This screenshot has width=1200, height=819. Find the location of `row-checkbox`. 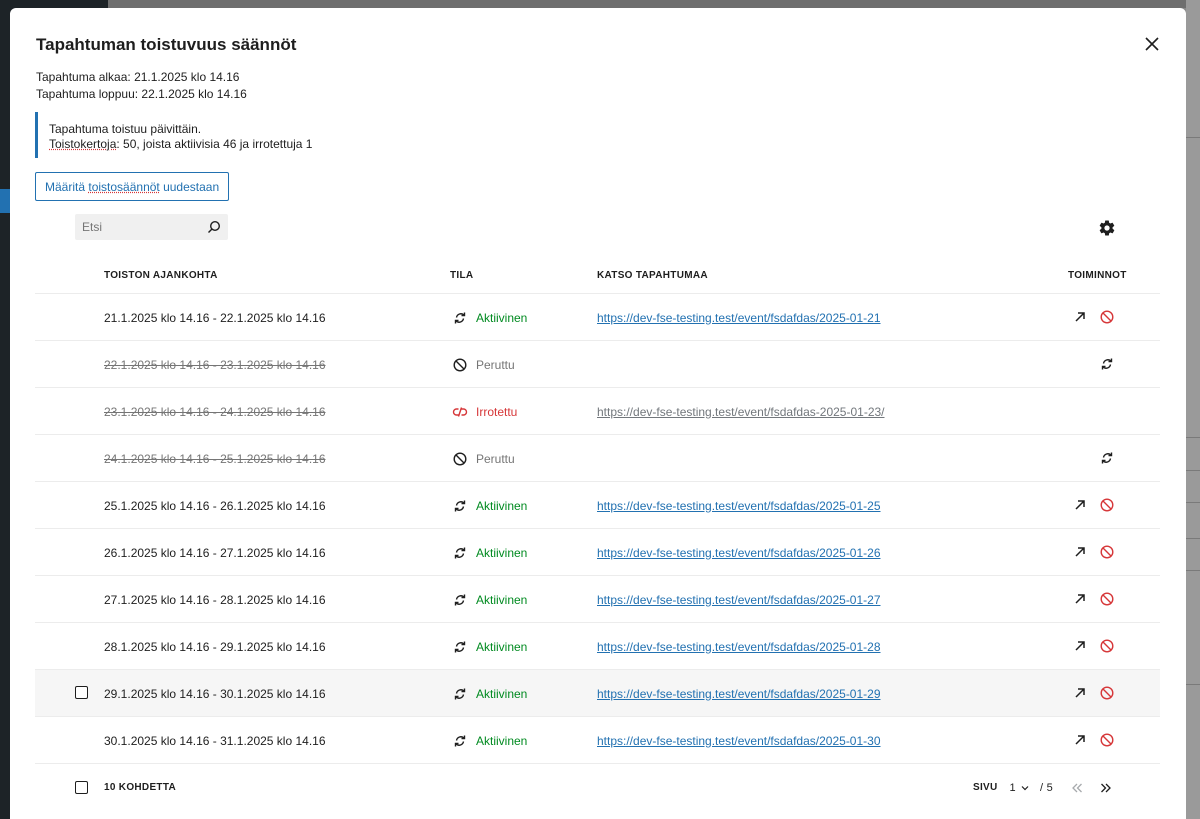

row-checkbox is located at coordinates (81, 692).